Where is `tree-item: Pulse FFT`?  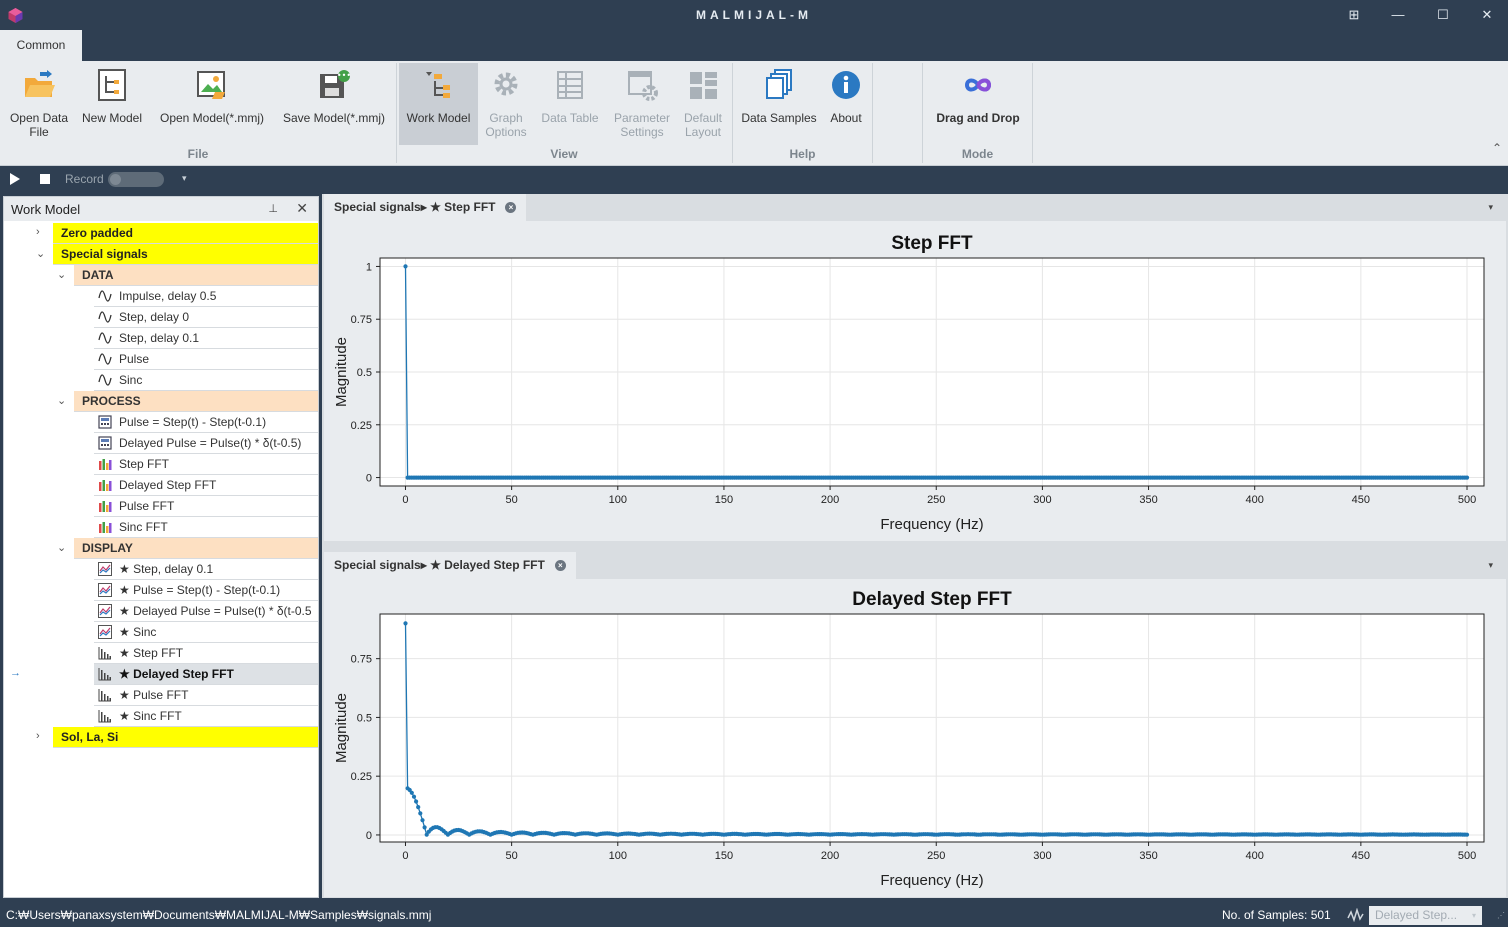
tree-item: Pulse FFT is located at coordinates (206, 506).